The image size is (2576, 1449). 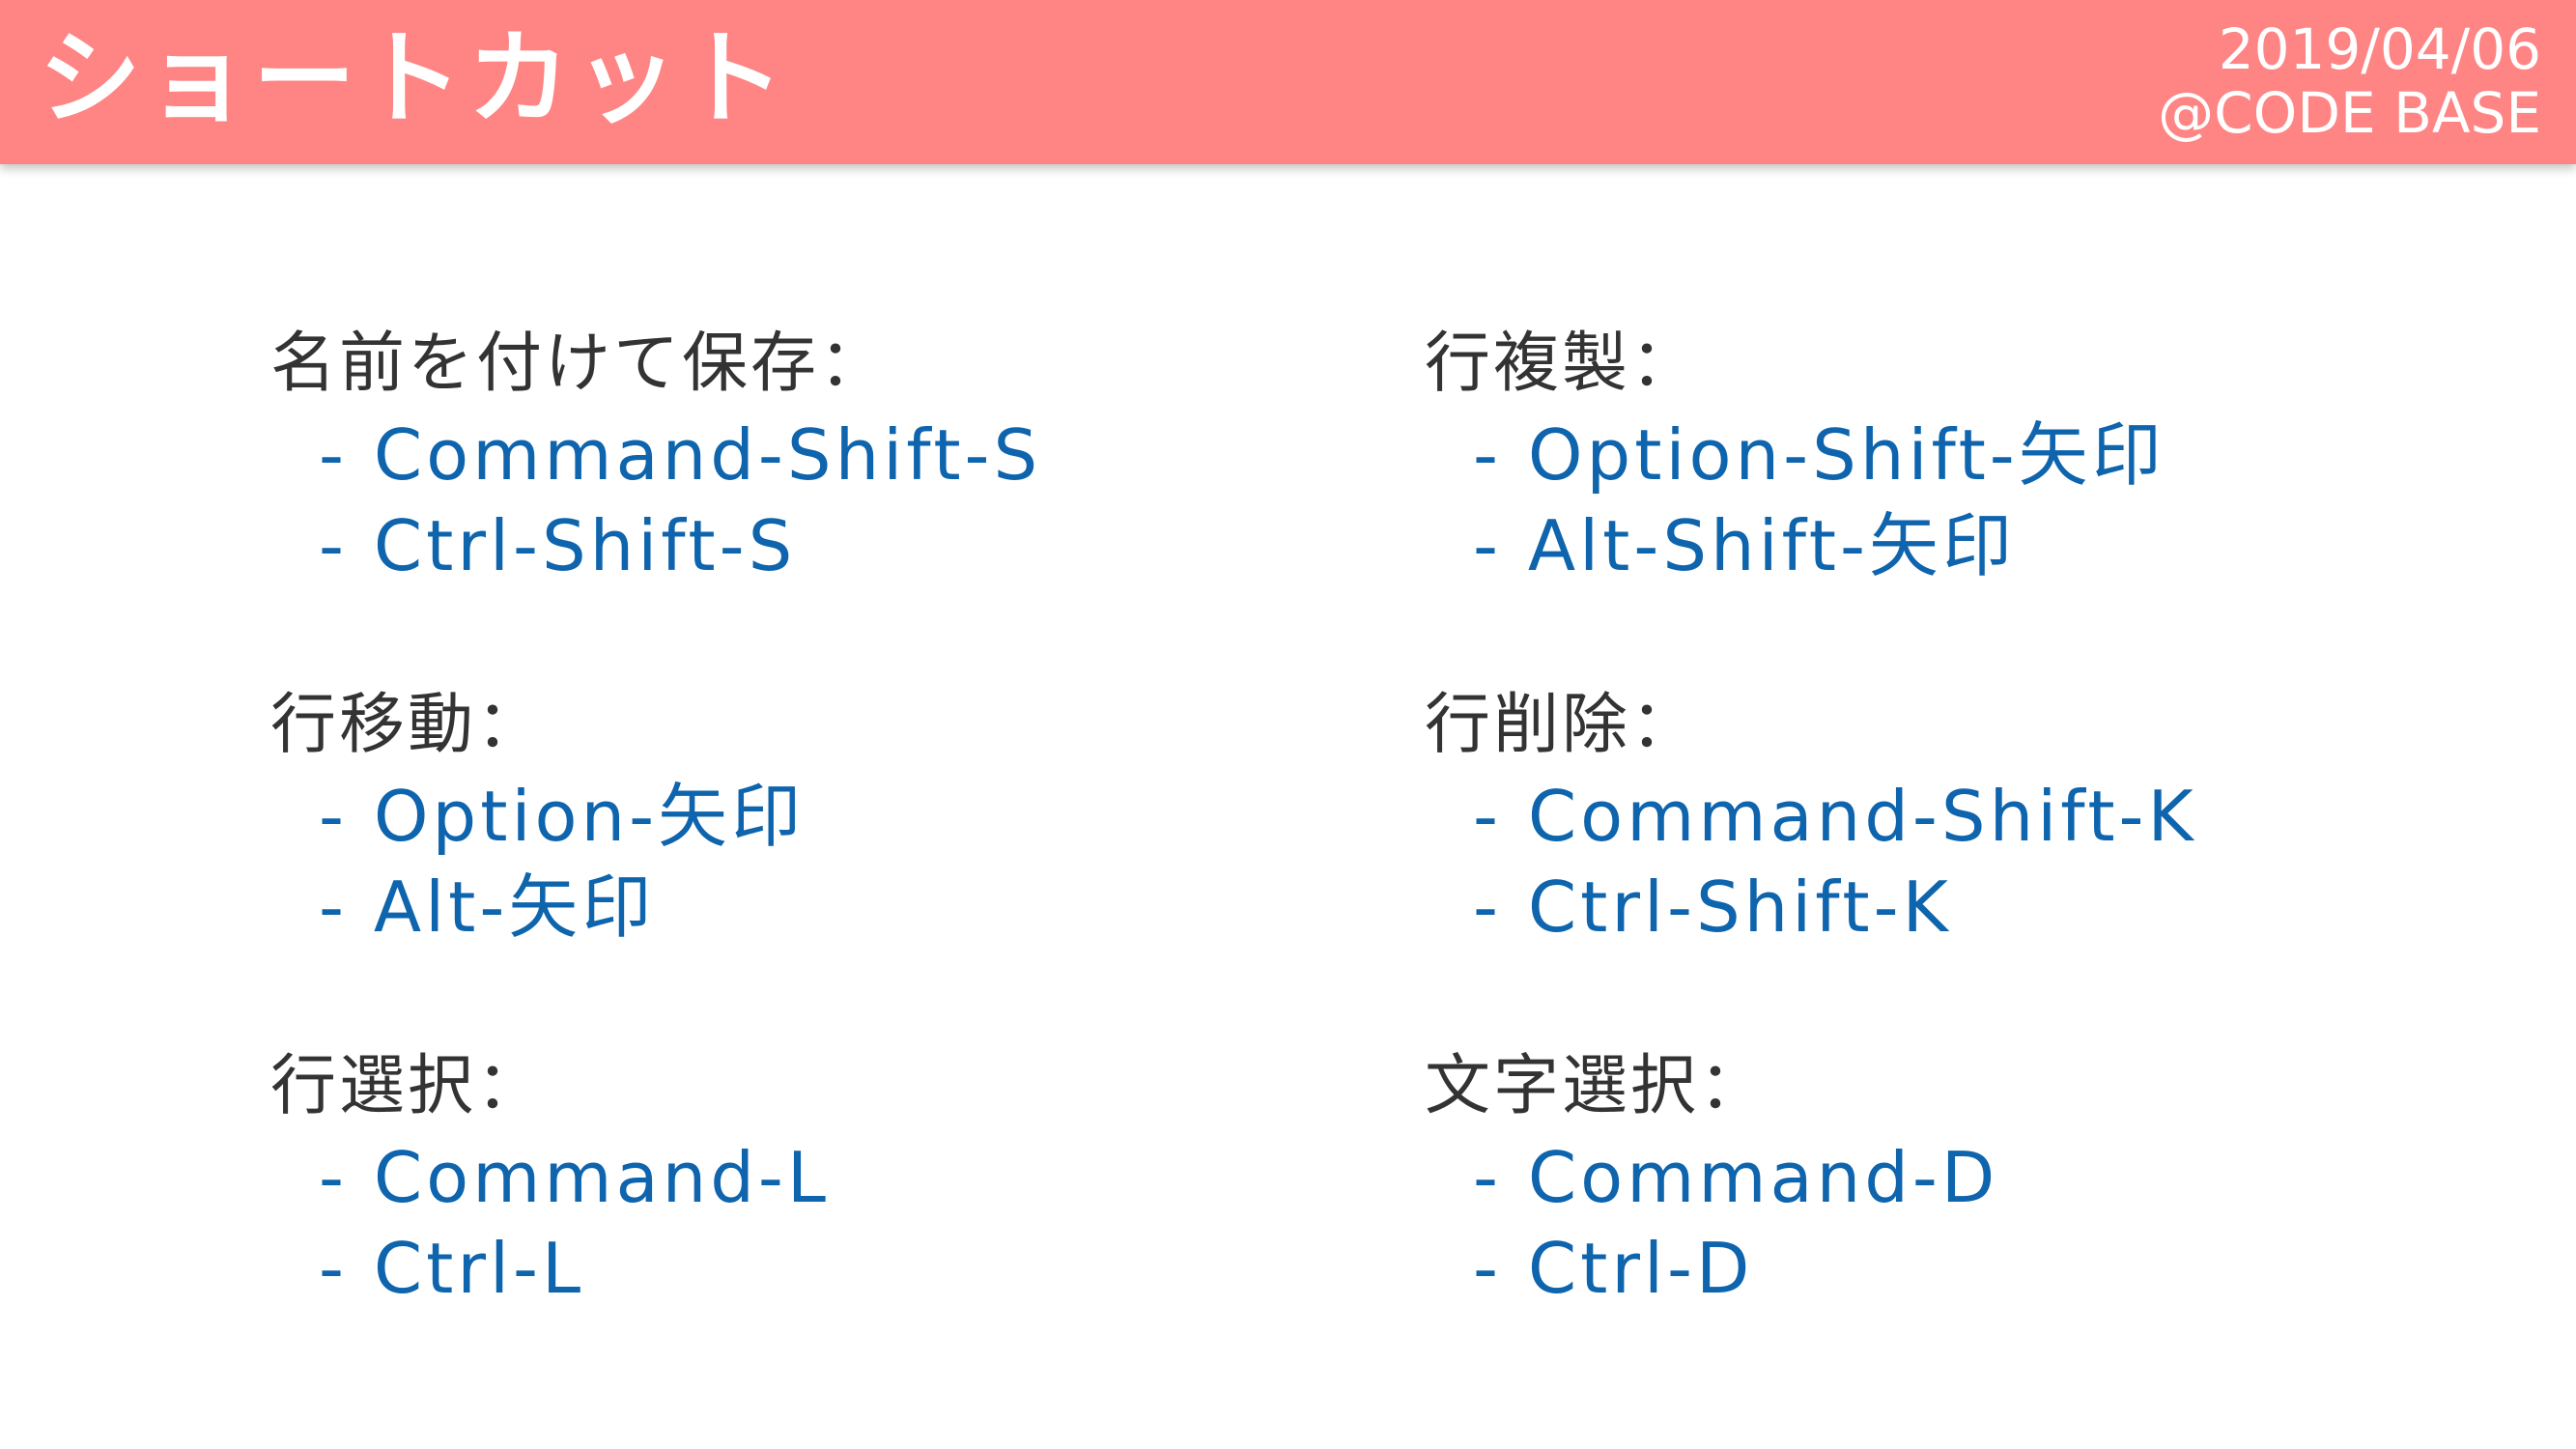 What do you see at coordinates (487, 907) in the screenshot?
I see `shortcut-windows: - Alt-矢印` at bounding box center [487, 907].